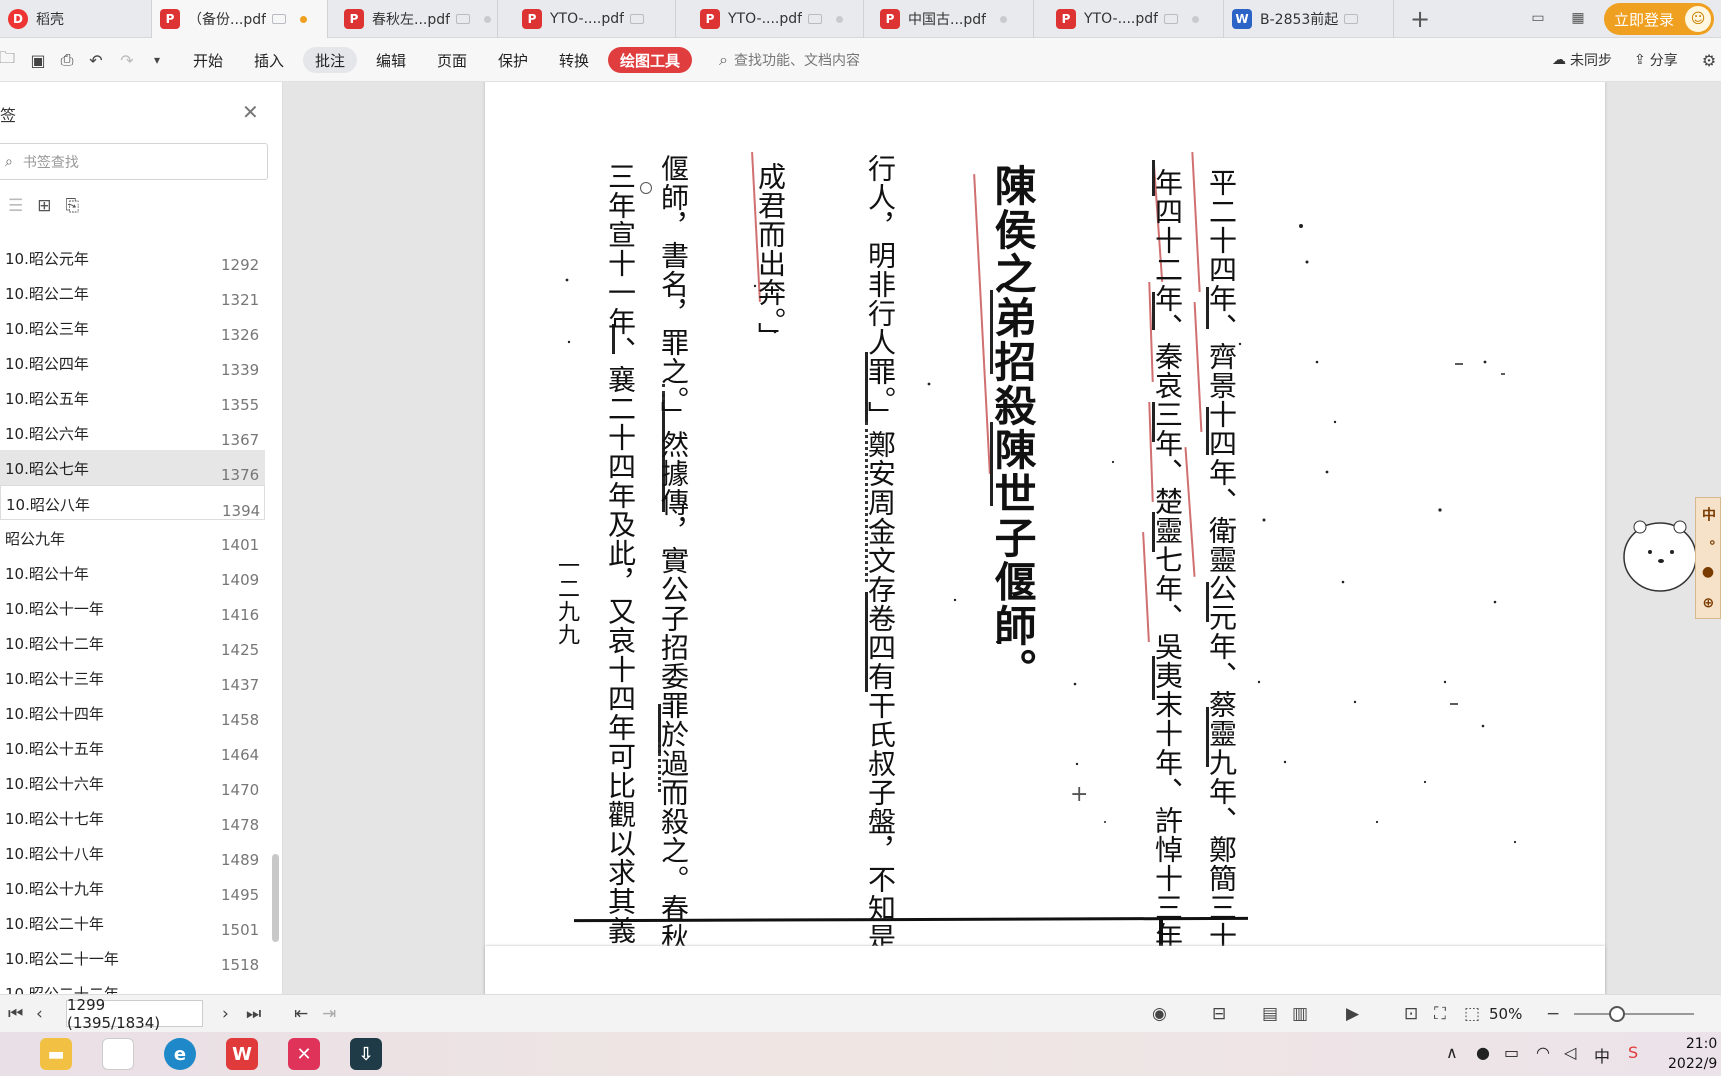 This screenshot has width=1721, height=1076. Describe the element at coordinates (15, 206) in the screenshot. I see `collapse-bookmarks-icon: ☰` at that location.